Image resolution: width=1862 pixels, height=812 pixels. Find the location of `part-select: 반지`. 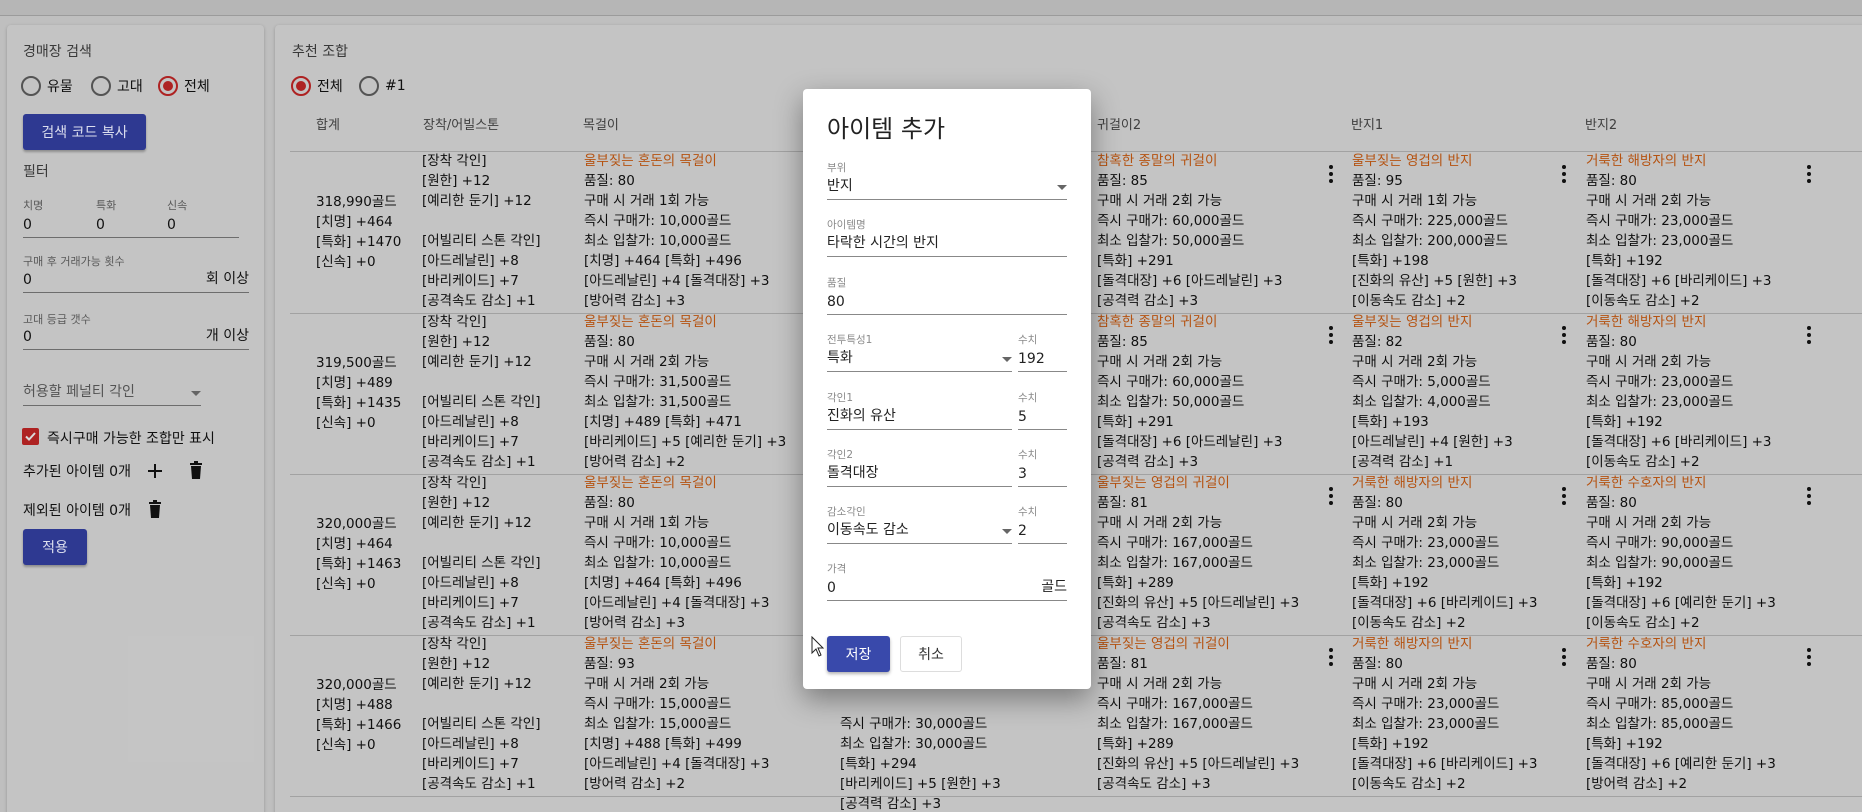

part-select: 반지 is located at coordinates (947, 186).